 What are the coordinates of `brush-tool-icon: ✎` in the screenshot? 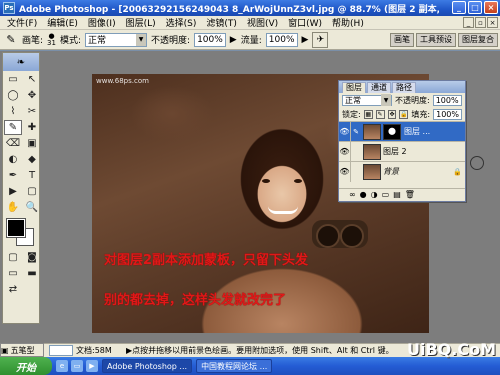 It's located at (11, 40).